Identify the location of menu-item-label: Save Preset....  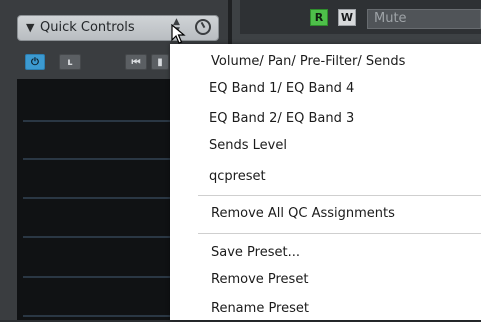
(255, 252).